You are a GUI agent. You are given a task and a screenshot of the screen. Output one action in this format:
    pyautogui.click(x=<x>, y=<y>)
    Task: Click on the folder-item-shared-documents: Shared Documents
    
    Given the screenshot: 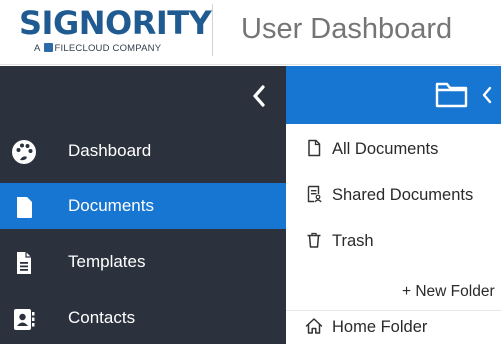 What is the action you would take?
    pyautogui.click(x=393, y=195)
    